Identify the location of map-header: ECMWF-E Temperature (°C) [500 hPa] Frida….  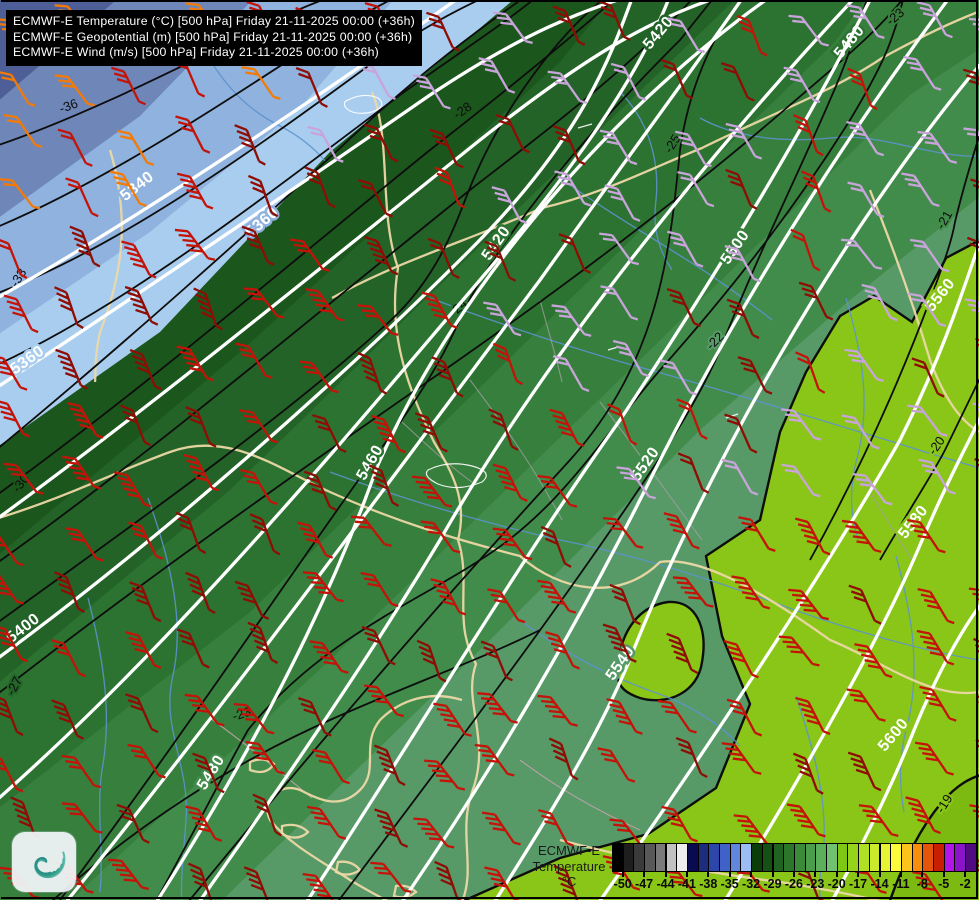
(214, 38).